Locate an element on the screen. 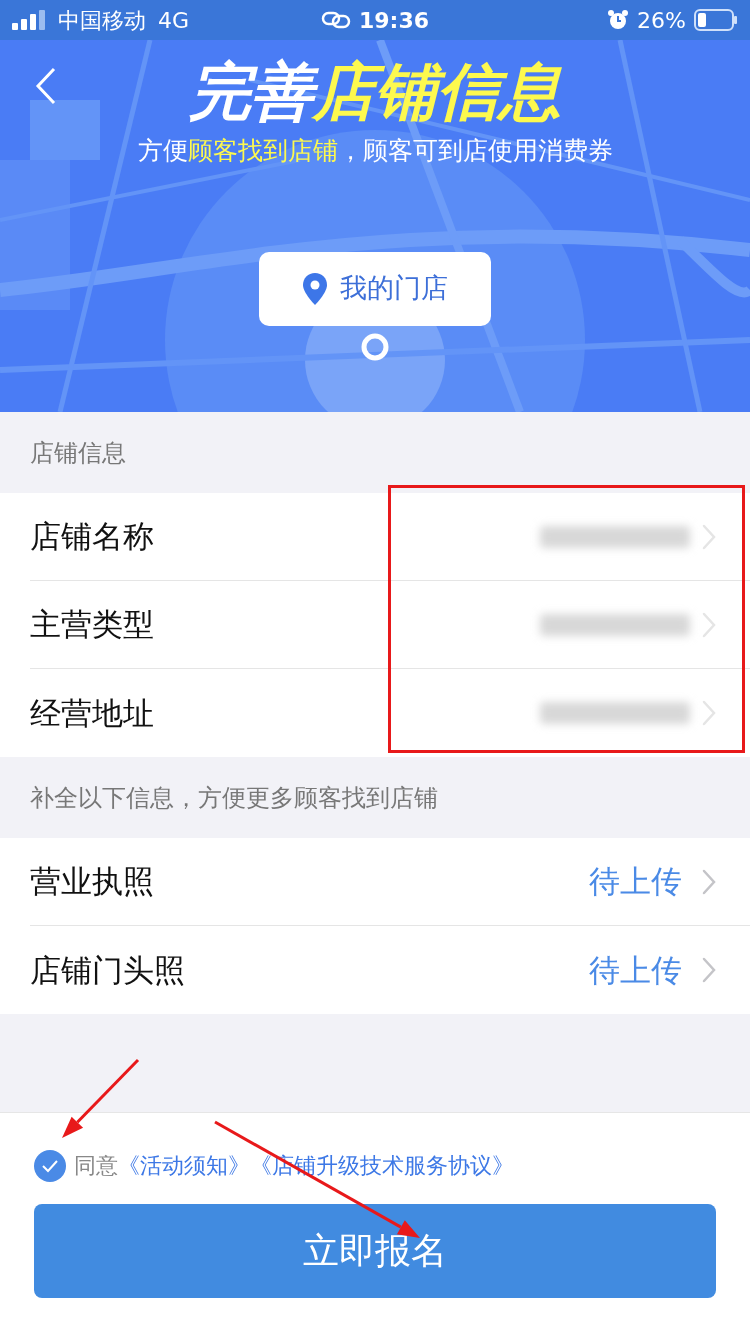  row-label: 店铺名称 is located at coordinates (92, 537).